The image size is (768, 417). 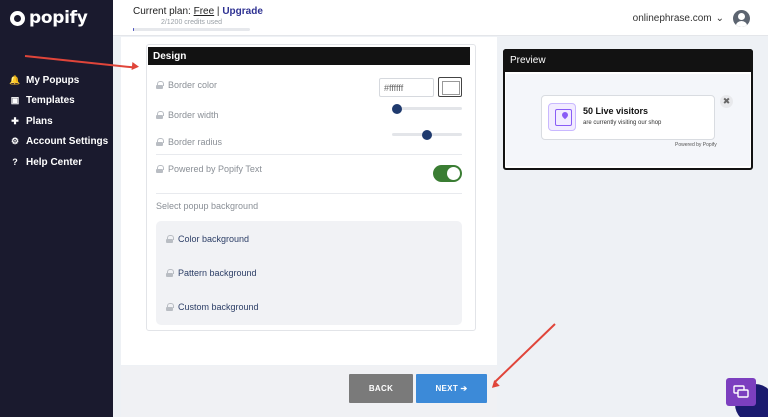 What do you see at coordinates (191, 22) in the screenshot?
I see `credits-used-text: 2/1200 credits used` at bounding box center [191, 22].